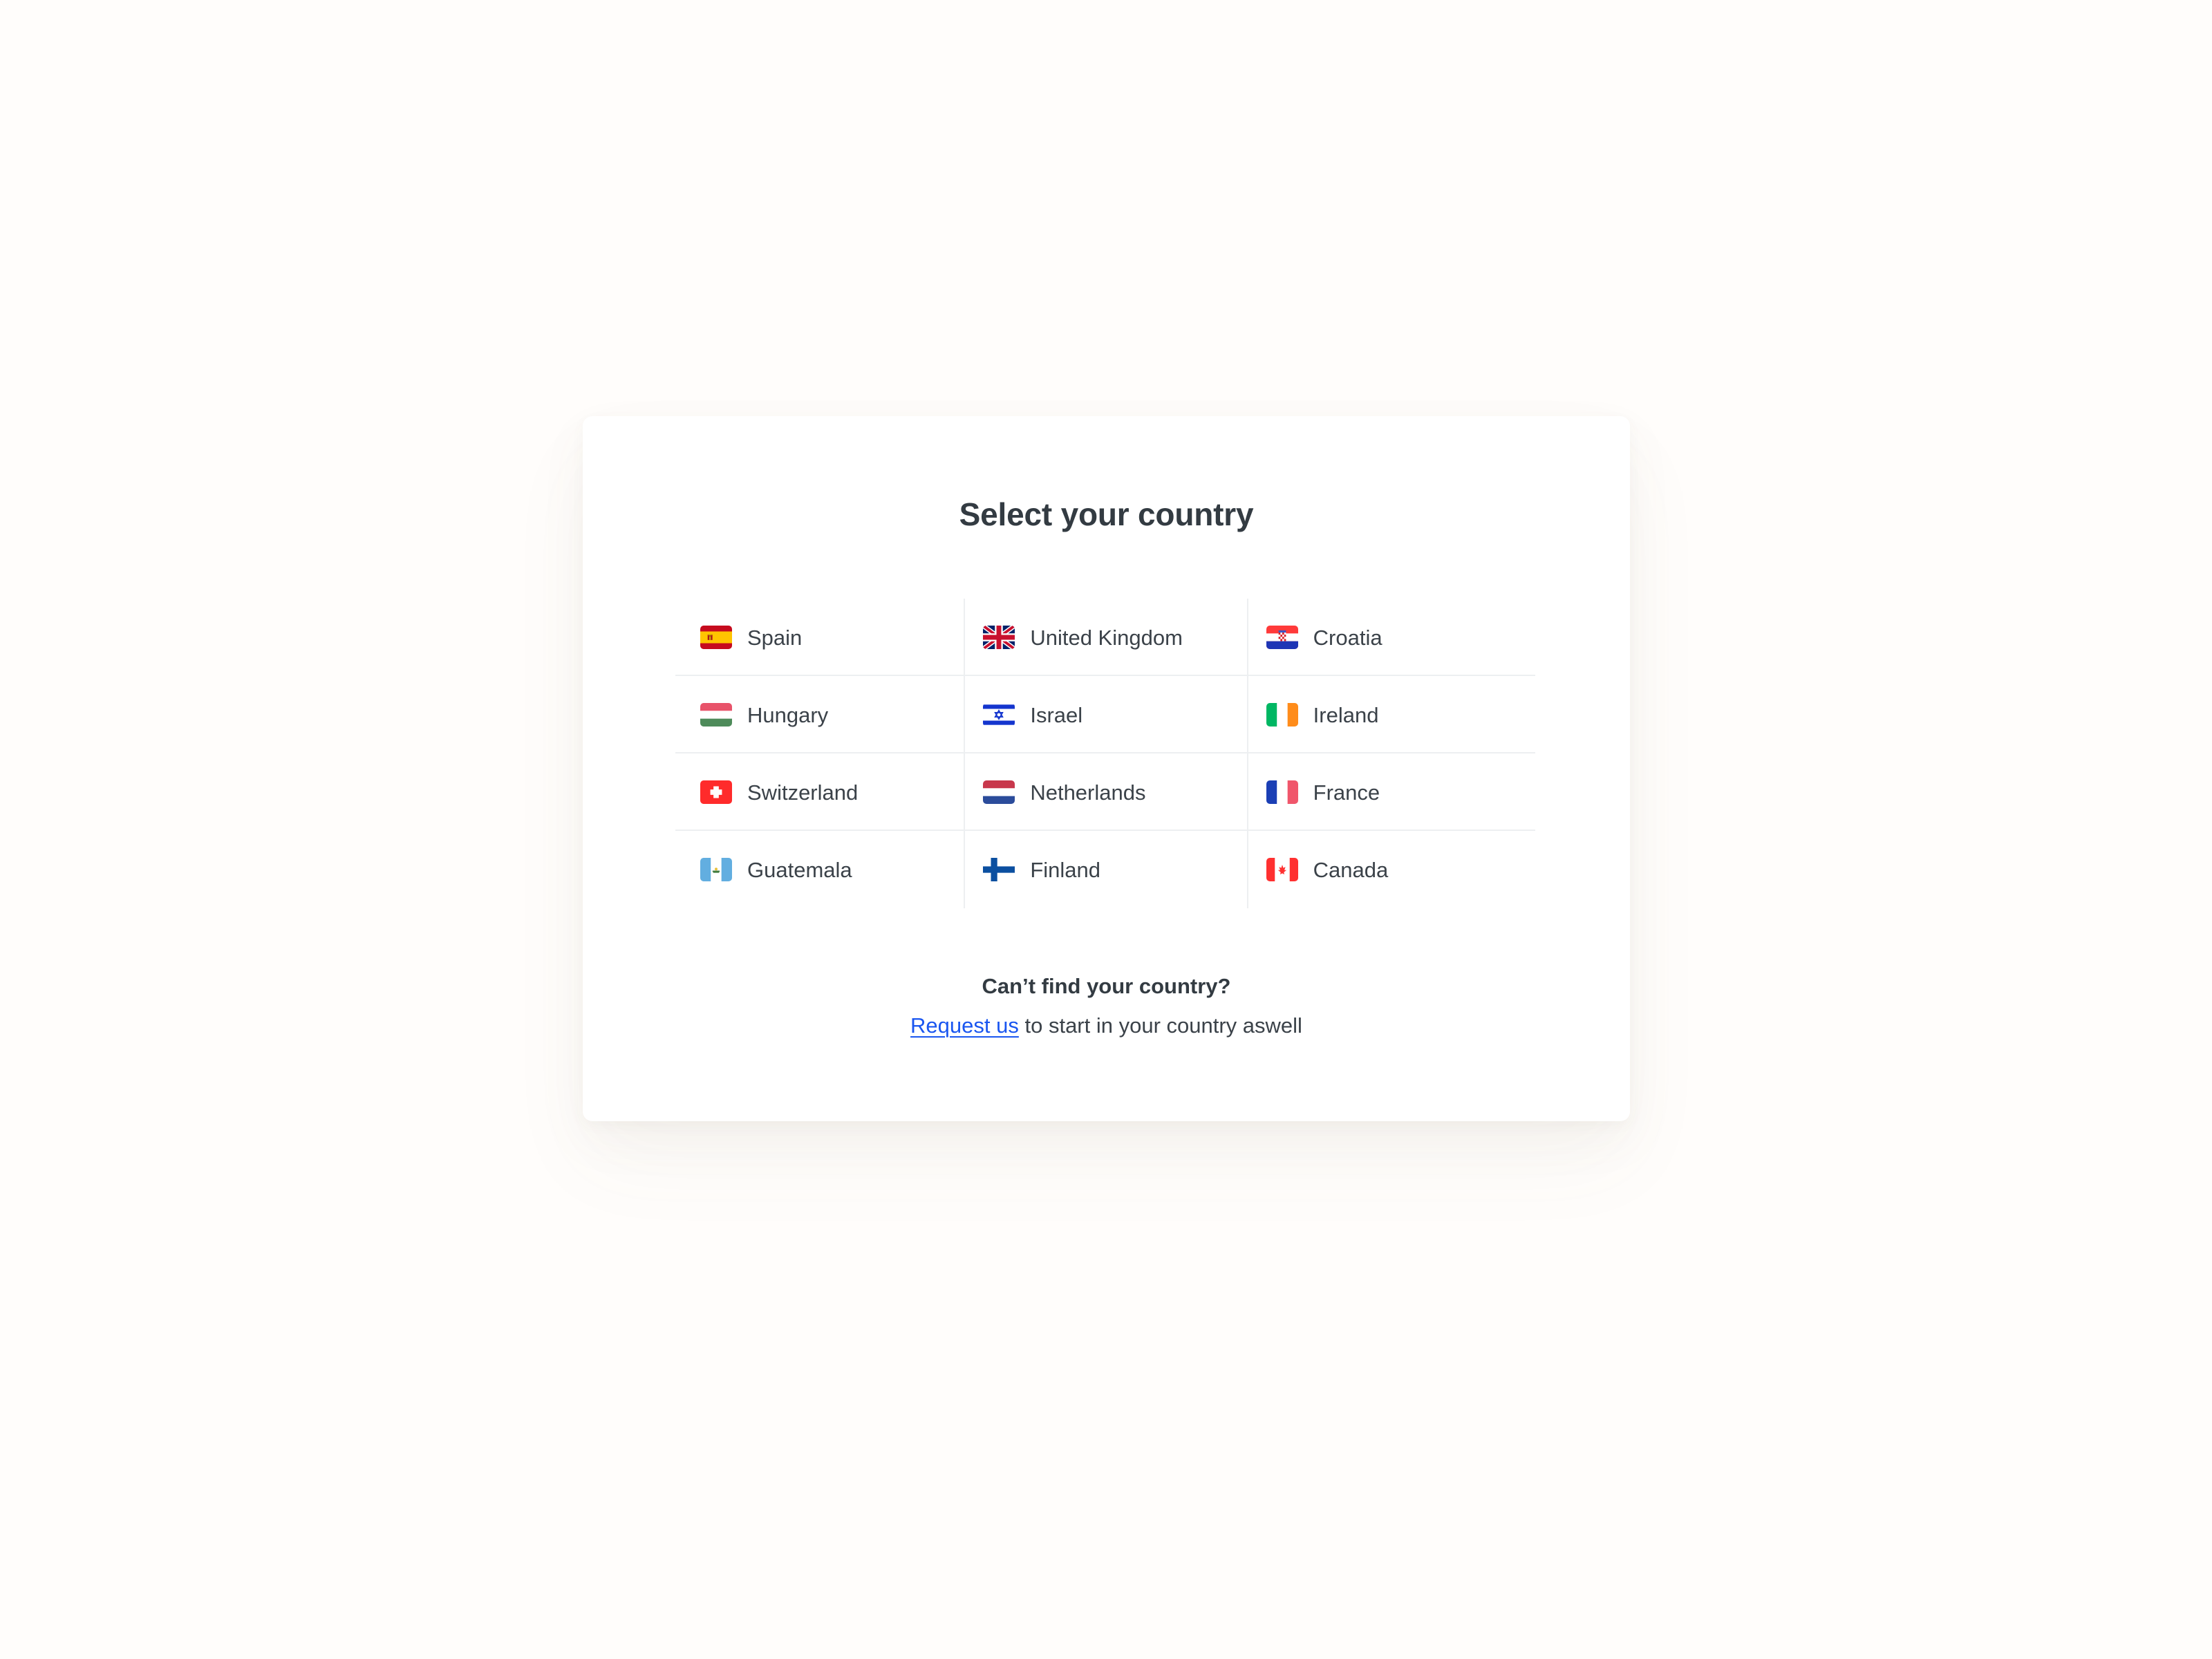  Describe the element at coordinates (1105, 714) in the screenshot. I see `country-option-israel: Israel` at that location.